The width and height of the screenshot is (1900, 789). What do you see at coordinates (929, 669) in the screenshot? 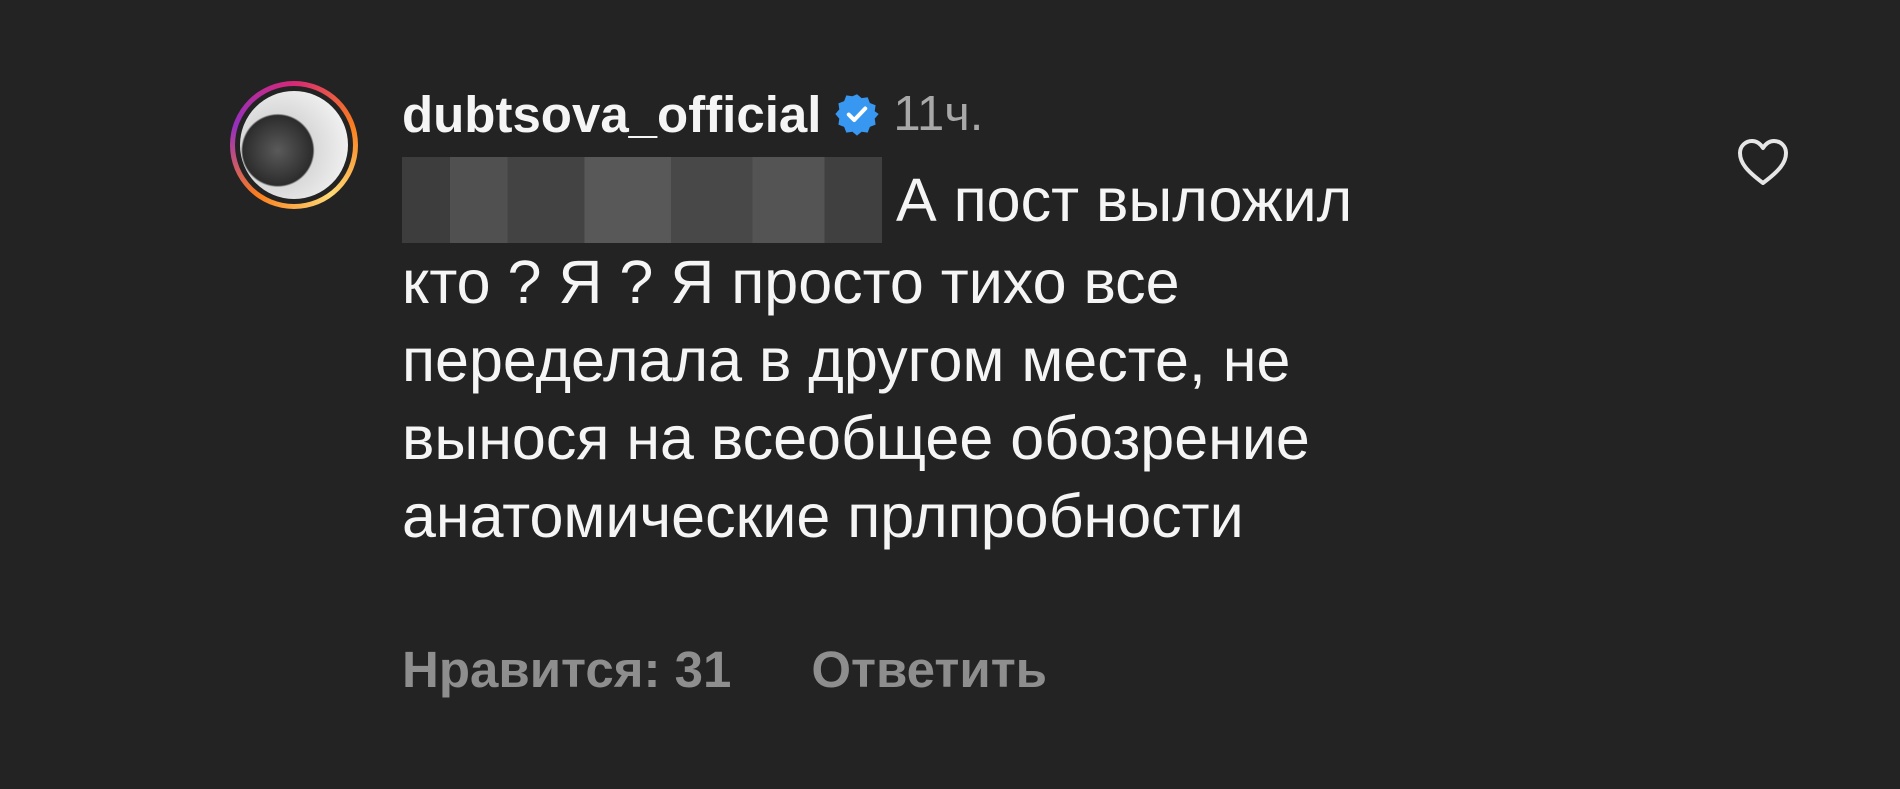
I see `reply-button: Ответить` at bounding box center [929, 669].